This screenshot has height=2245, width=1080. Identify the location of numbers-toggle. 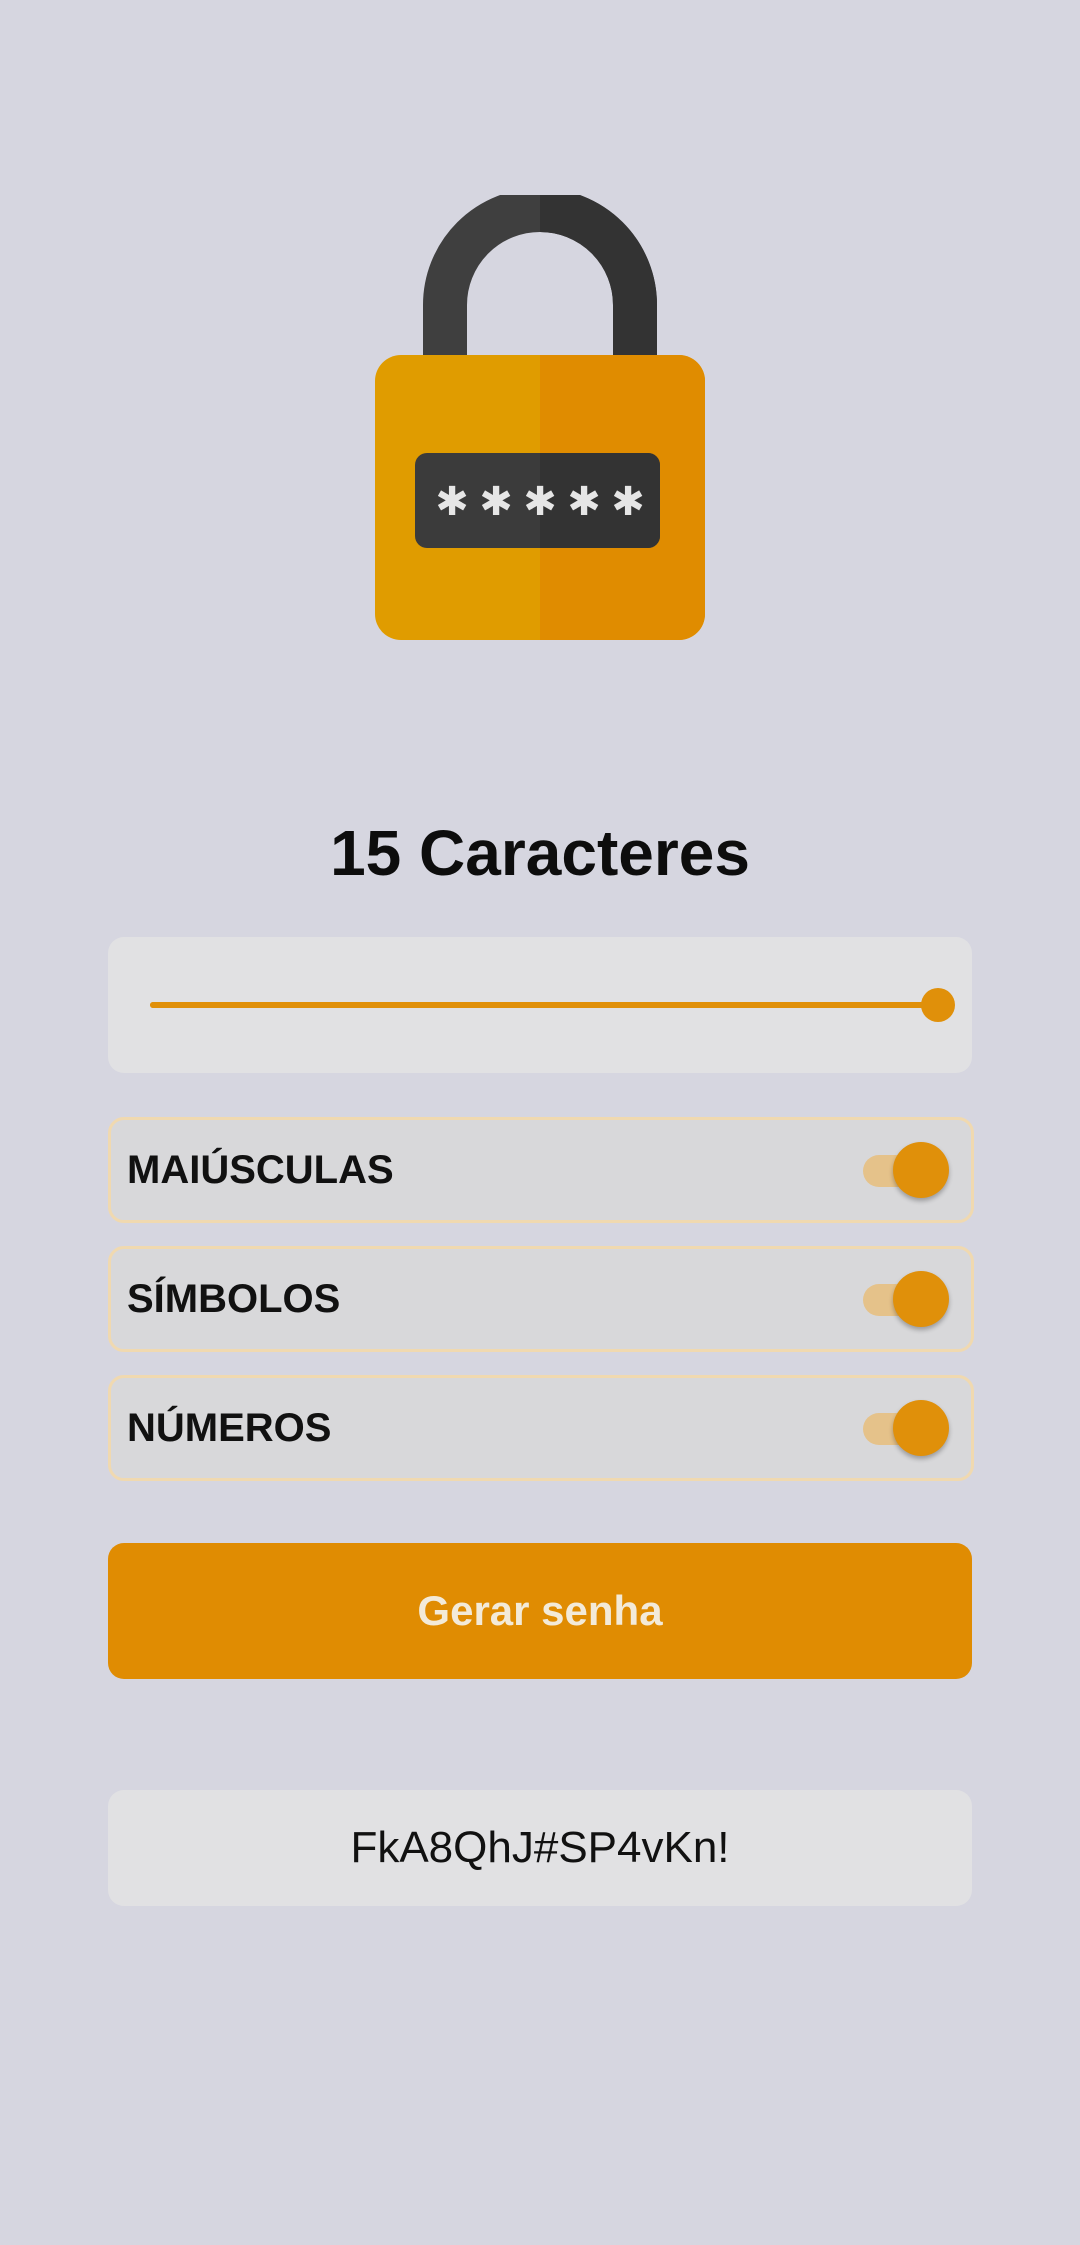
(904, 1428).